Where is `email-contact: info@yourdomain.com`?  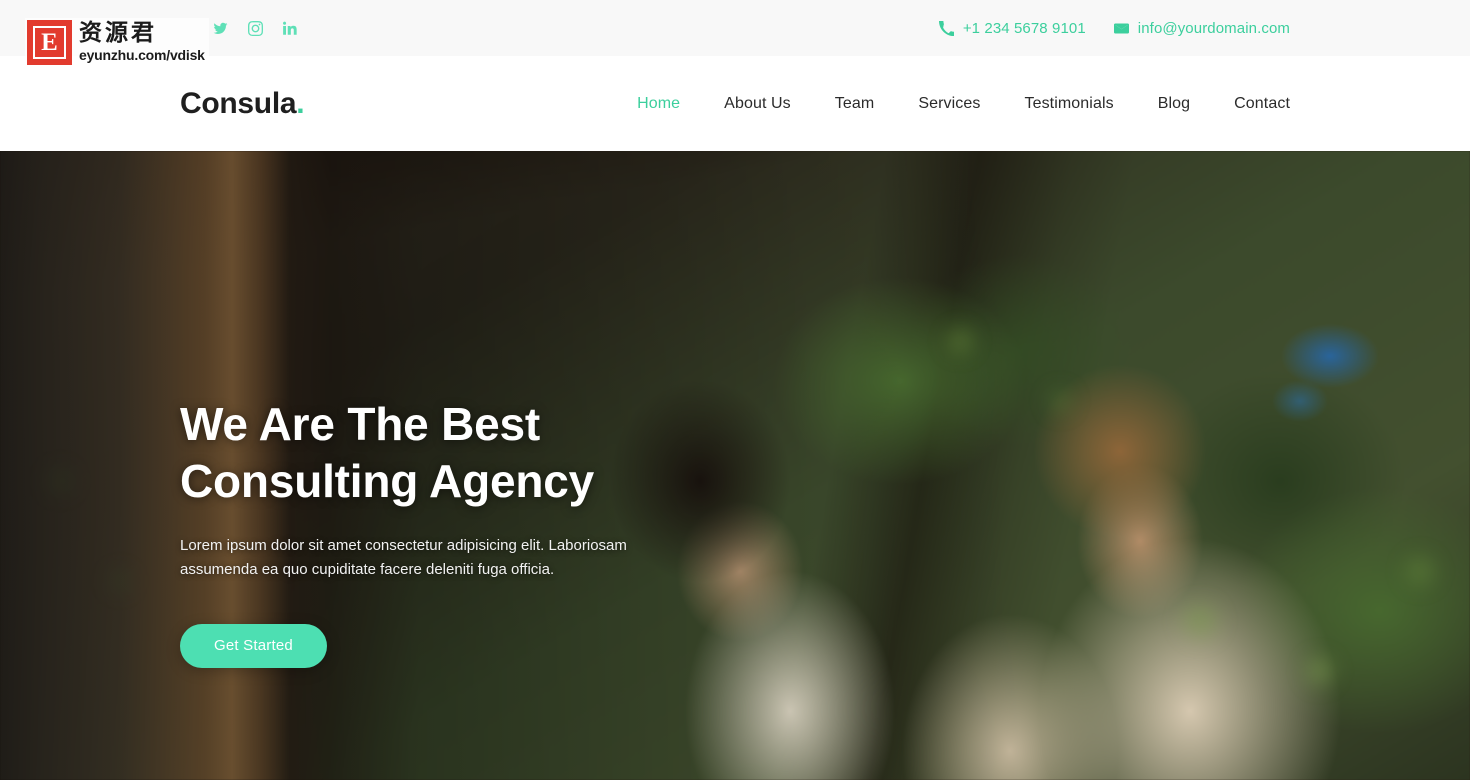 email-contact: info@yourdomain.com is located at coordinates (1201, 28).